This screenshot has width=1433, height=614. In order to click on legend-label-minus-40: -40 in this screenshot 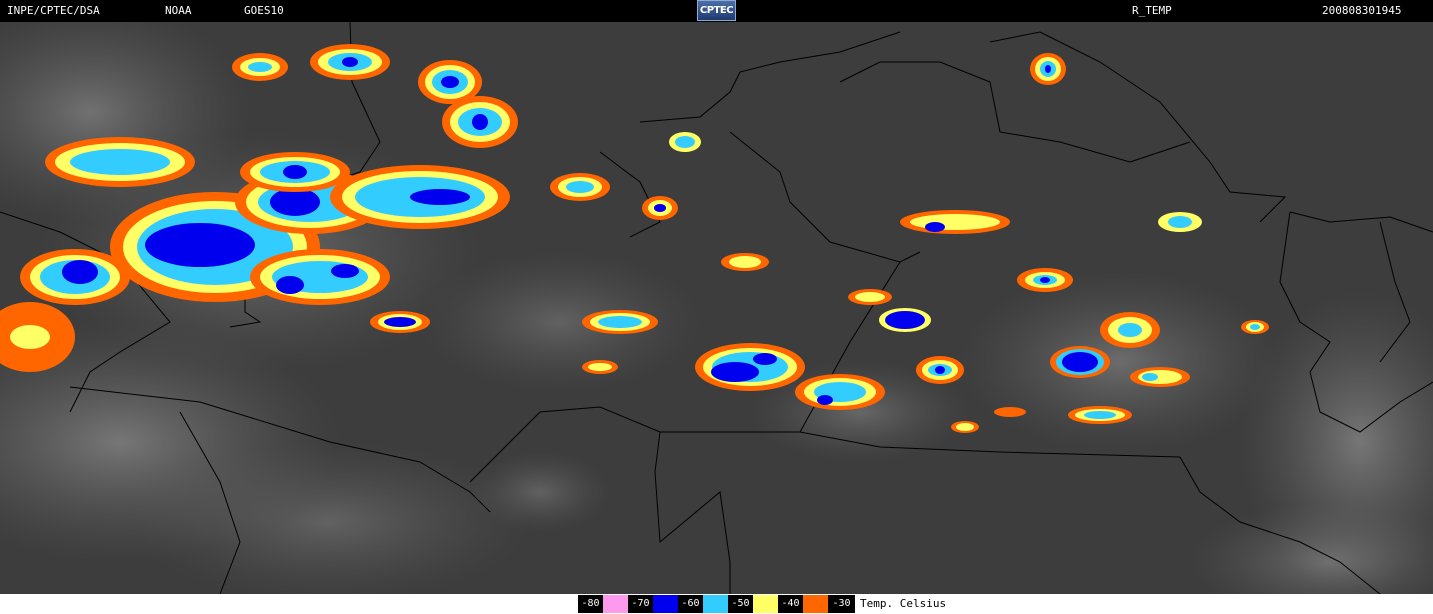, I will do `click(790, 604)`.